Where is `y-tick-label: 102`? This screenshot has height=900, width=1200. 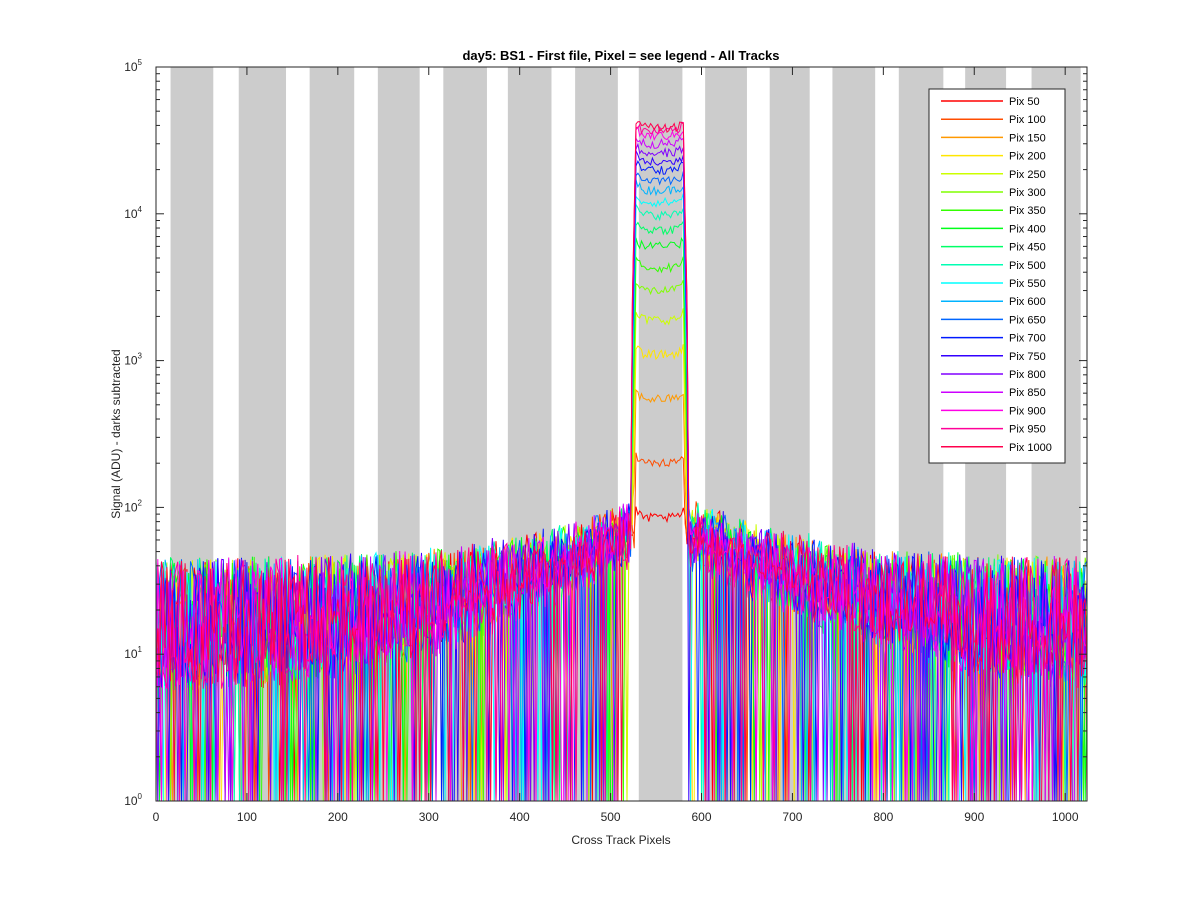 y-tick-label: 102 is located at coordinates (133, 506).